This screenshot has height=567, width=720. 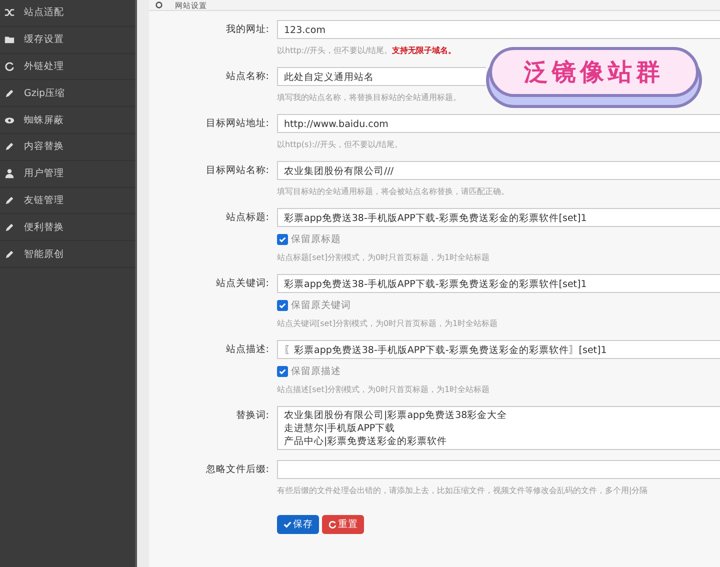 What do you see at coordinates (67, 67) in the screenshot?
I see `sidebar-item: 外链处理` at bounding box center [67, 67].